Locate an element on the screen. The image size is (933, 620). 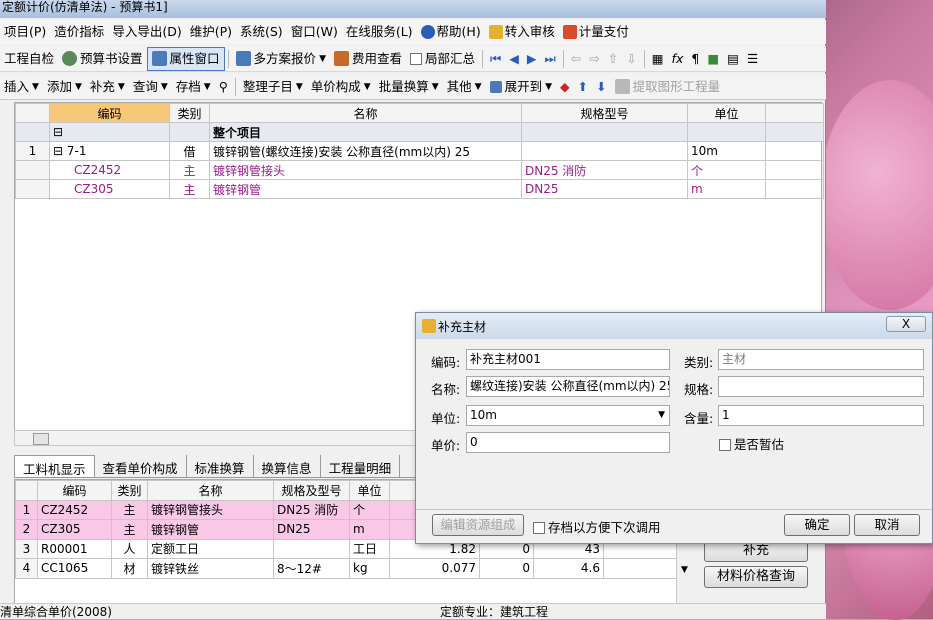
move-left-button: ⇦ is located at coordinates (576, 59).